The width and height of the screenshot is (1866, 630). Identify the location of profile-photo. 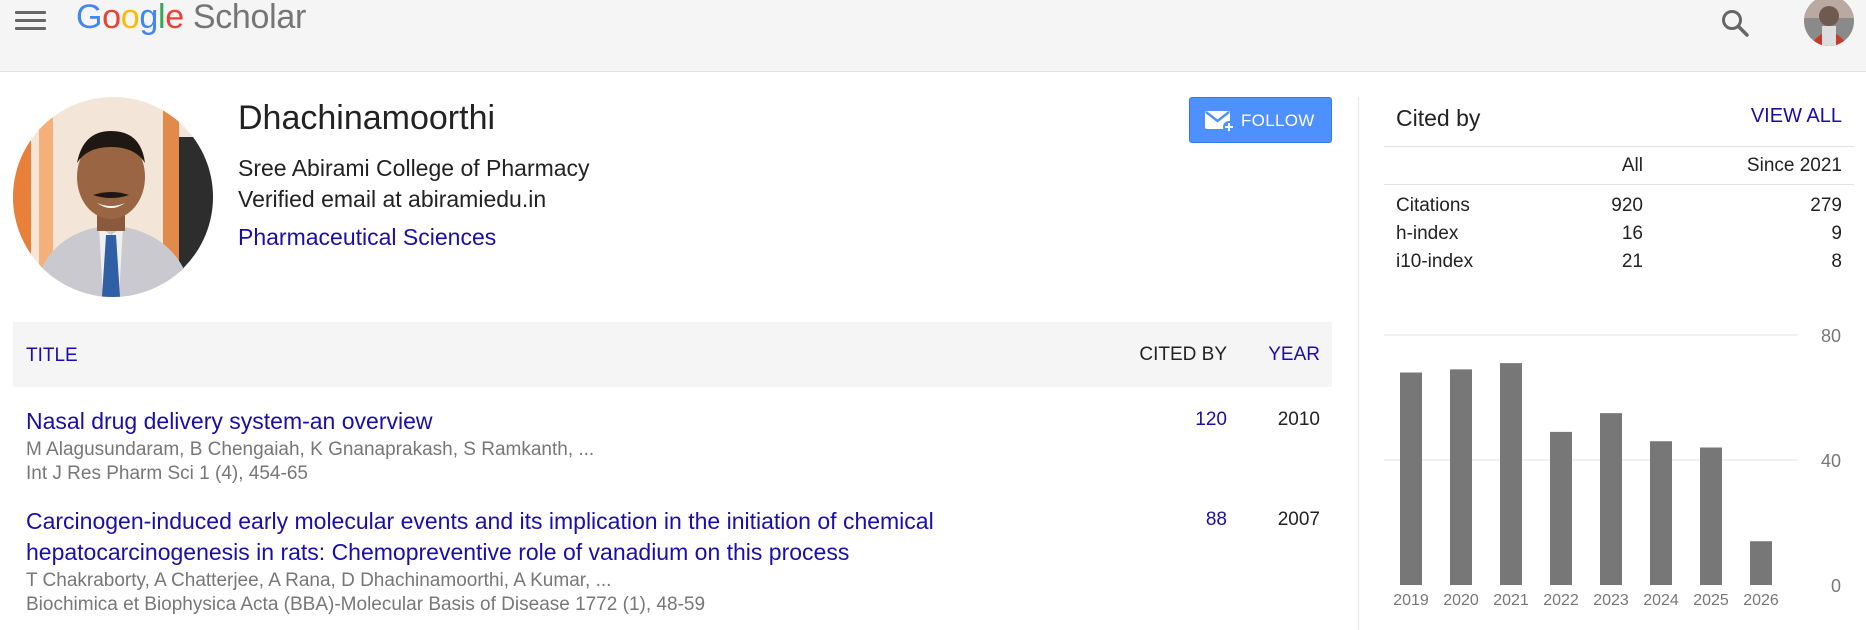
(113, 197).